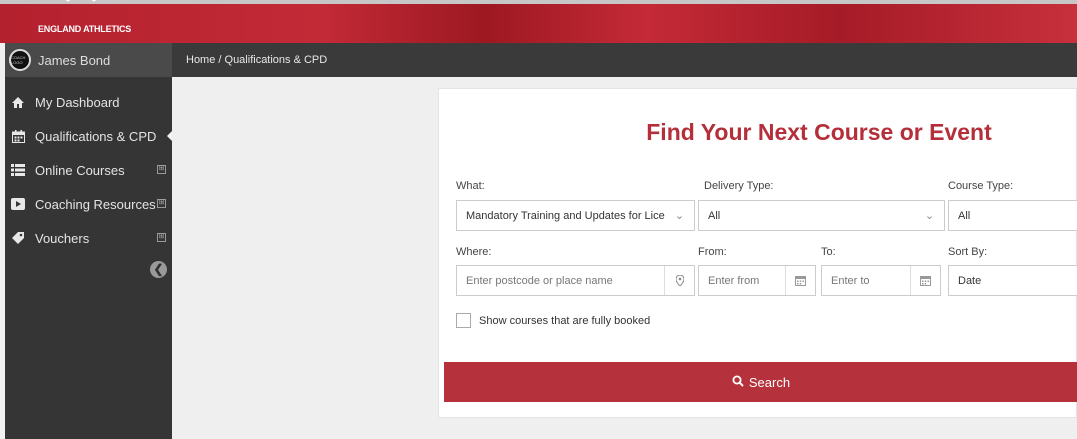  I want to click on breadcrumb: Home / Qualifications & CPD, so click(256, 60).